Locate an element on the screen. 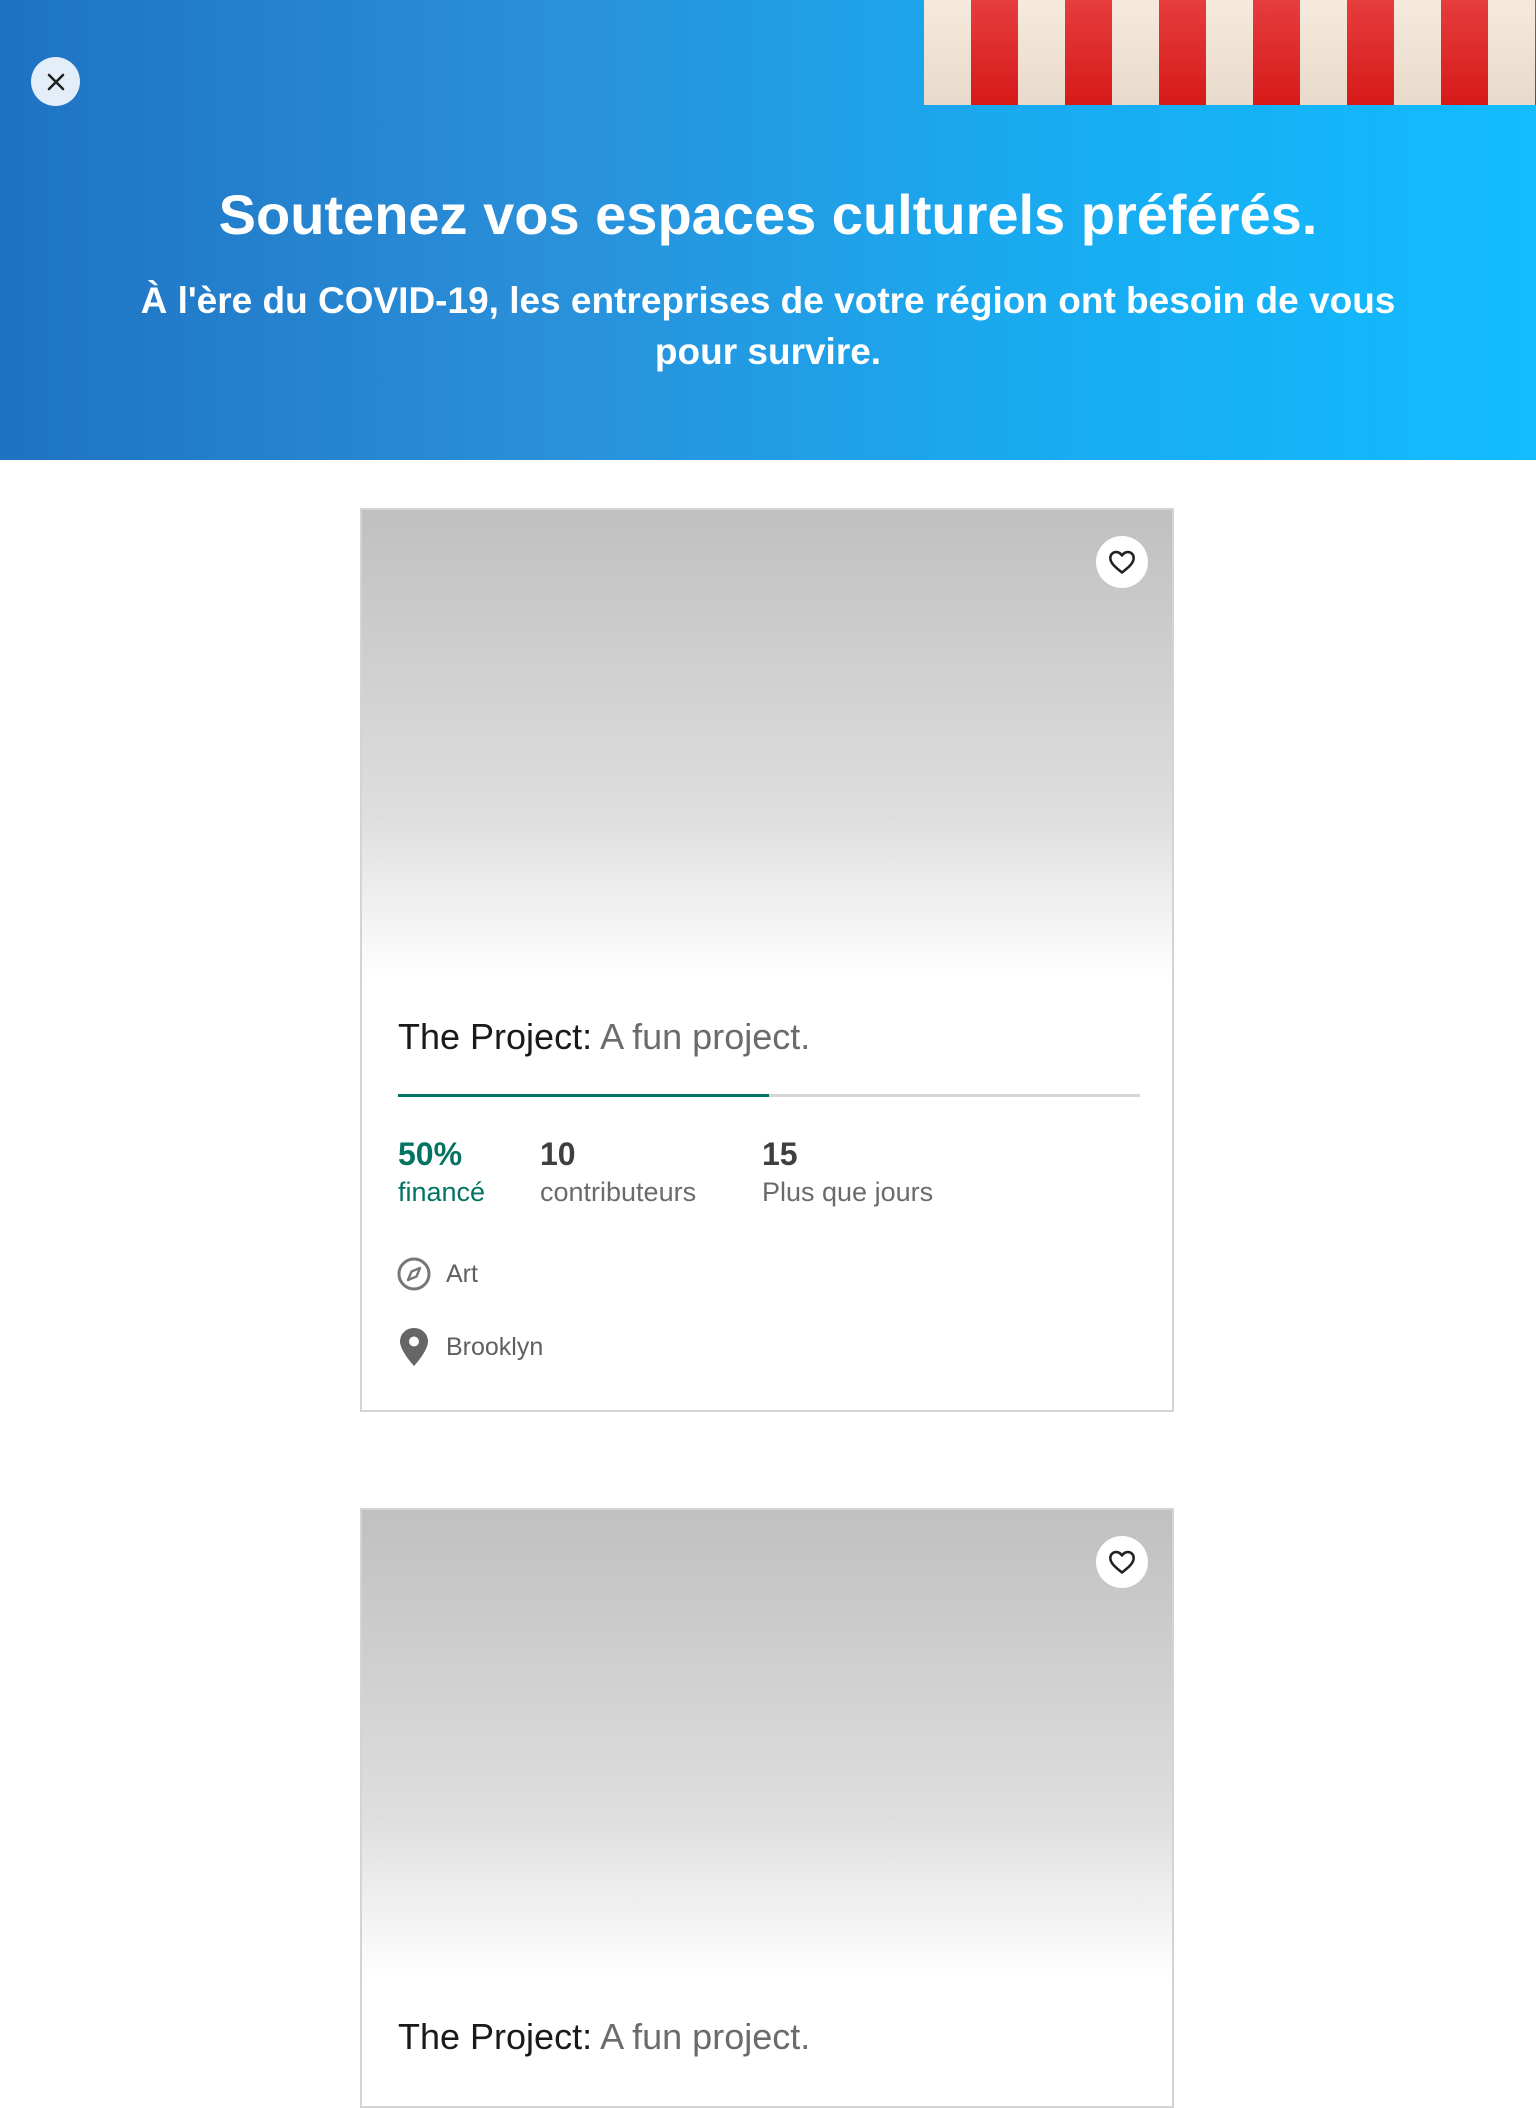 The height and width of the screenshot is (2108, 1536). funded-percent: 50% is located at coordinates (430, 1154).